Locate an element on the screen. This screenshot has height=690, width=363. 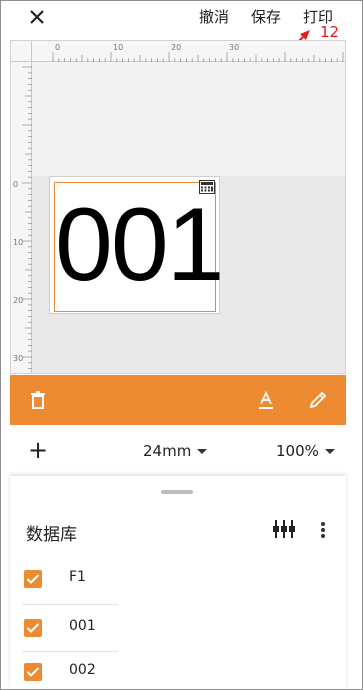
trash-icon is located at coordinates (38, 400).